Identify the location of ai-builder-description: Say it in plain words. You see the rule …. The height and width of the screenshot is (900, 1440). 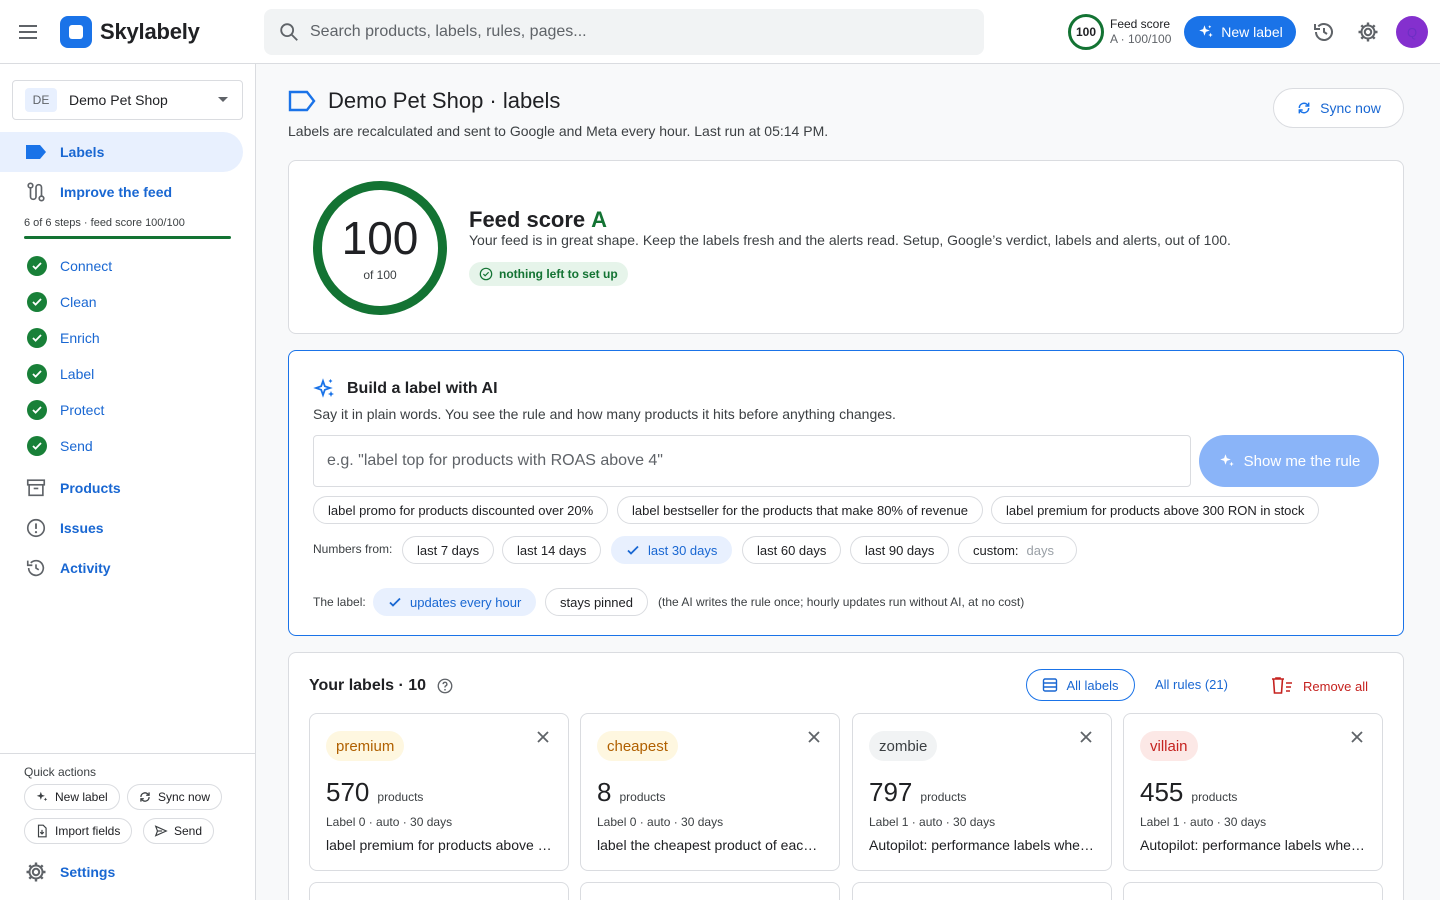
(604, 414).